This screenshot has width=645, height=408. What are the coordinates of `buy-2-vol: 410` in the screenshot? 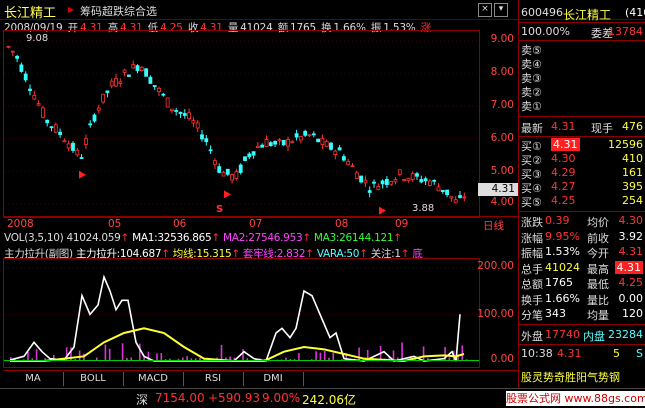 It's located at (632, 158).